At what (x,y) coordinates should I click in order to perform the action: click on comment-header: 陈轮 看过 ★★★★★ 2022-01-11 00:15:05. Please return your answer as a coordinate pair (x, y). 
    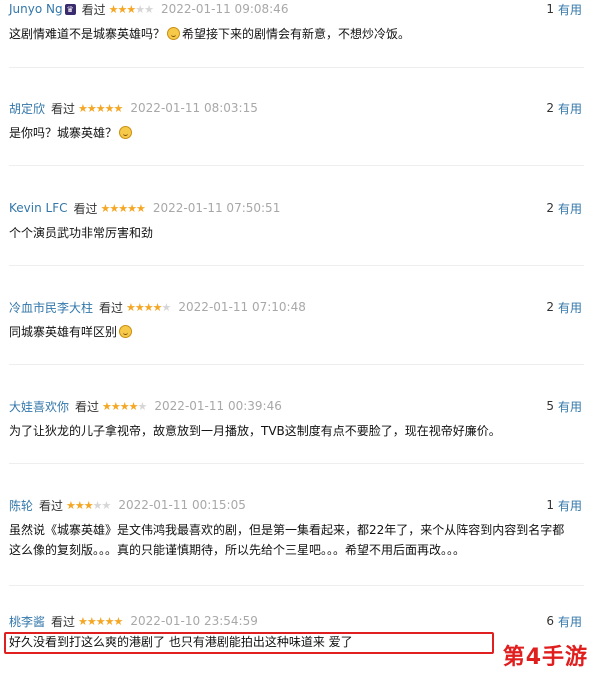
    Looking at the image, I should click on (127, 505).